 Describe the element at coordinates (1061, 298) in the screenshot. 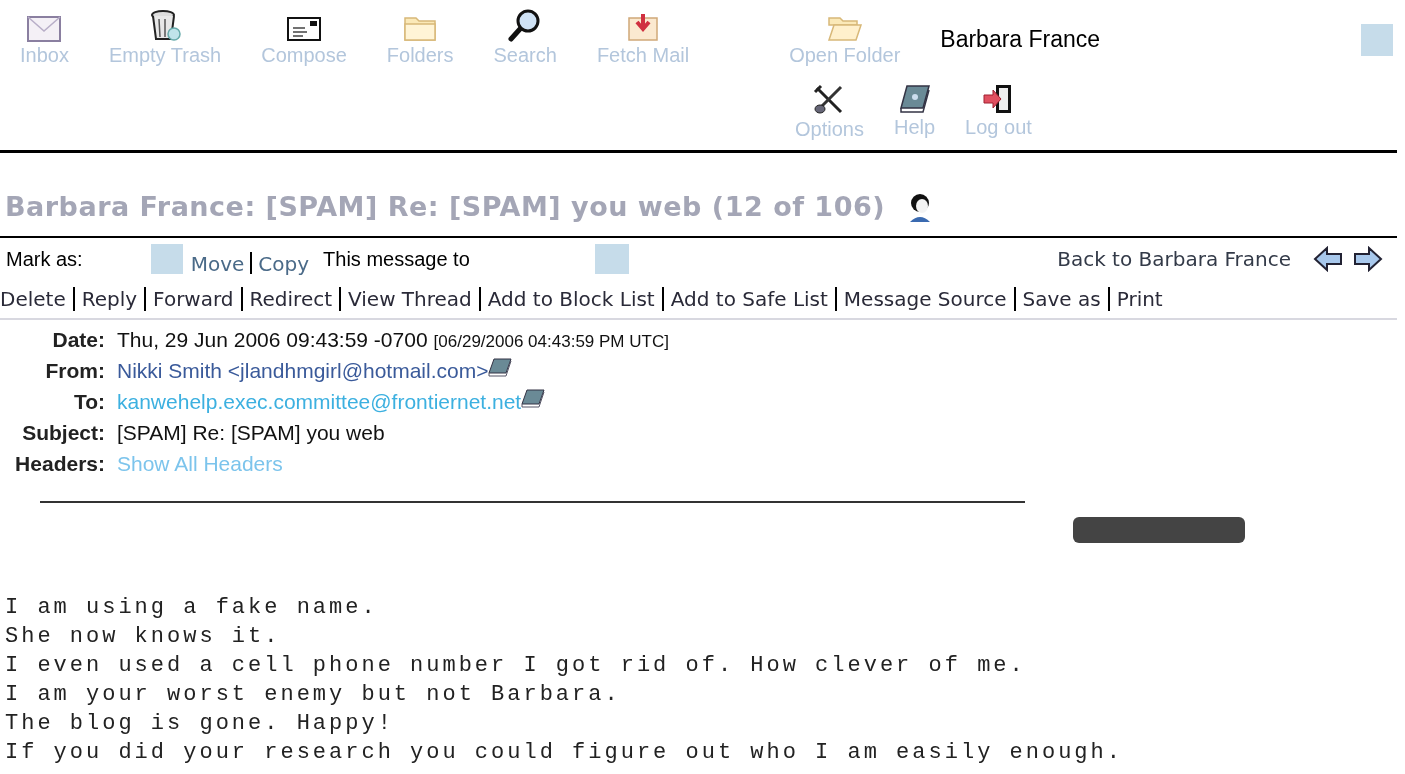

I see `action-link: Save as` at that location.